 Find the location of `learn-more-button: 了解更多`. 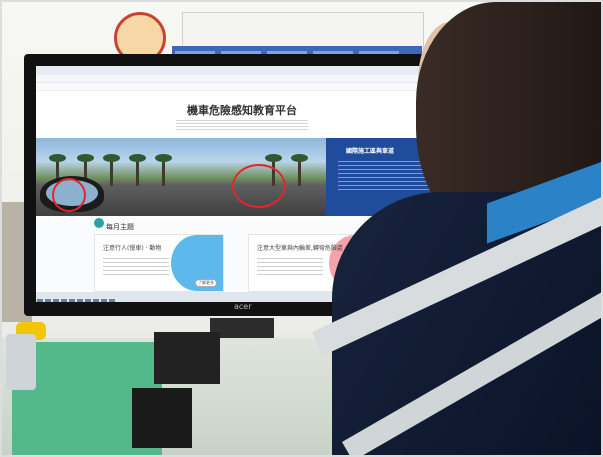

learn-more-button: 了解更多 is located at coordinates (206, 283).